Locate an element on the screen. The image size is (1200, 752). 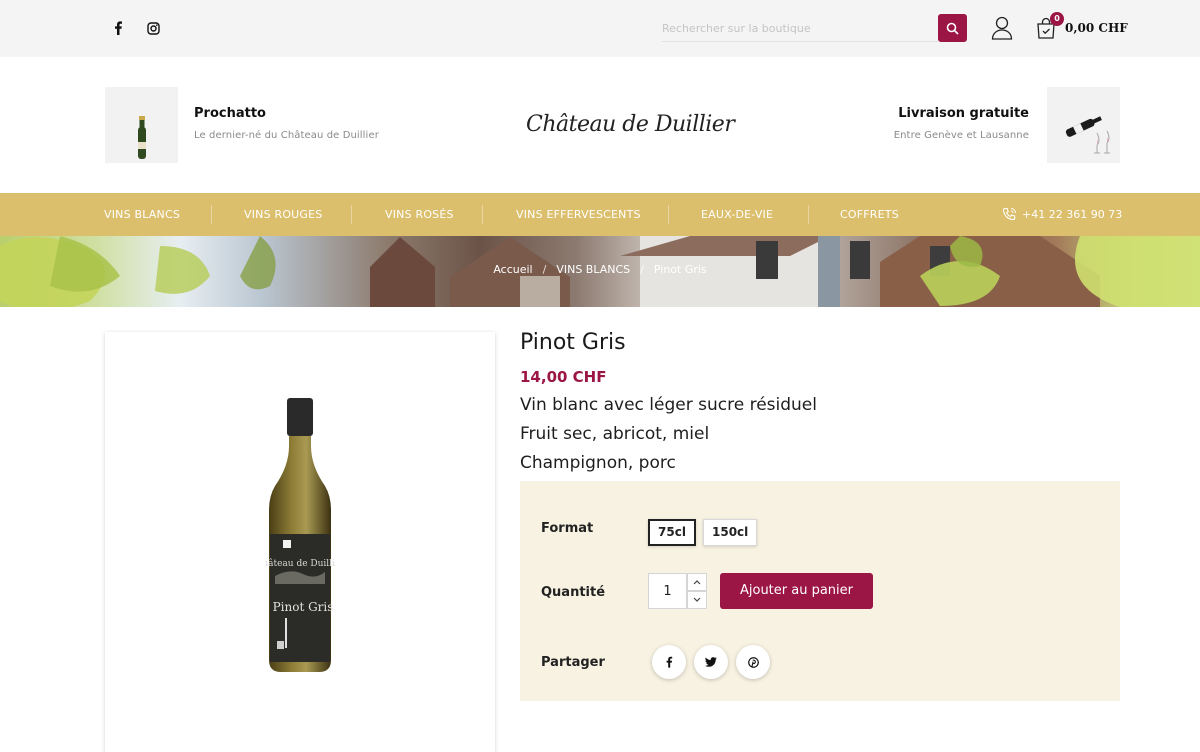
instagram-icon is located at coordinates (153, 28).